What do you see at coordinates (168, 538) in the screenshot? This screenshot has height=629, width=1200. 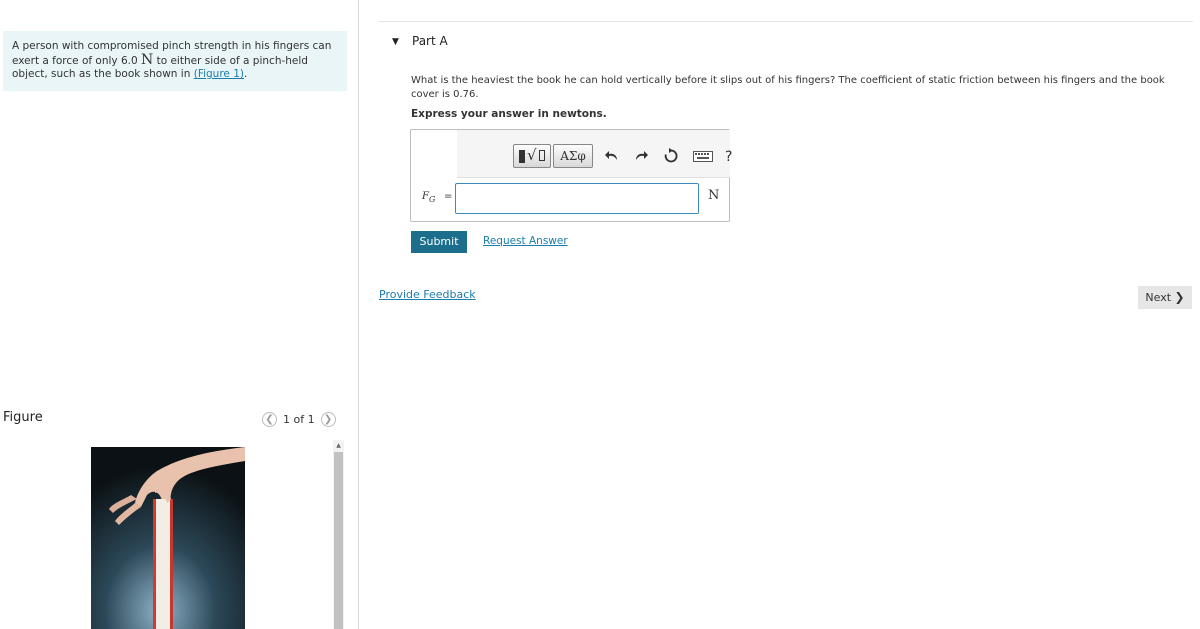 I see `figure-image` at bounding box center [168, 538].